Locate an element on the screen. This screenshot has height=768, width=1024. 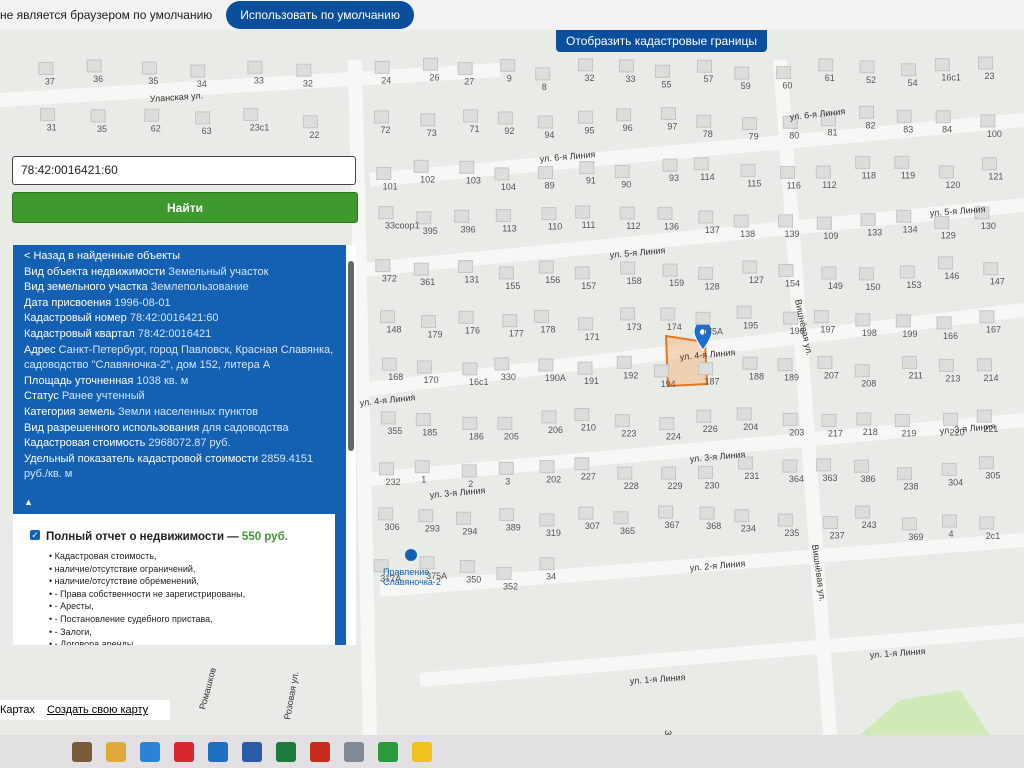
collapse-arrow-icon: ▲ is located at coordinates (28, 502).